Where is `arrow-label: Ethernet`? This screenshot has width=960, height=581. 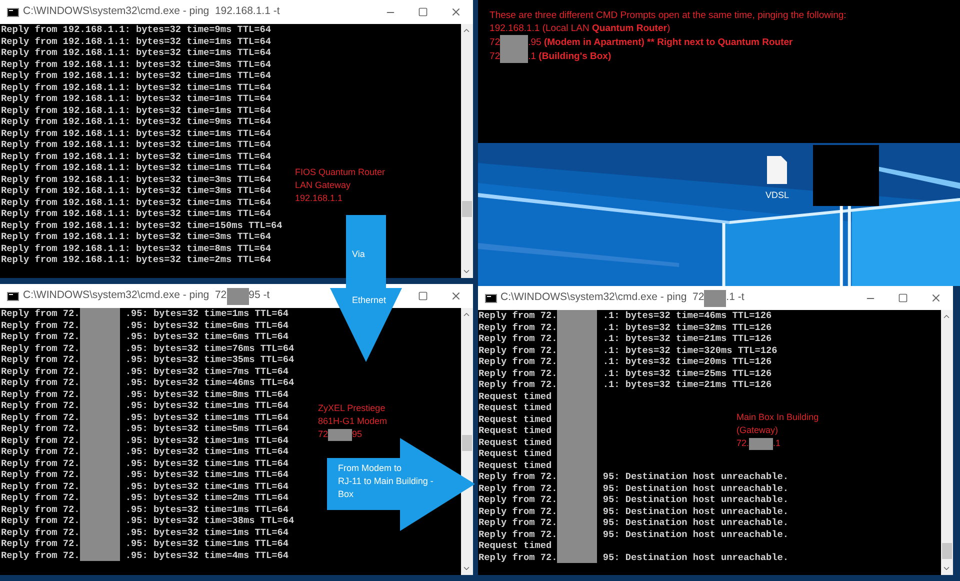 arrow-label: Ethernet is located at coordinates (369, 300).